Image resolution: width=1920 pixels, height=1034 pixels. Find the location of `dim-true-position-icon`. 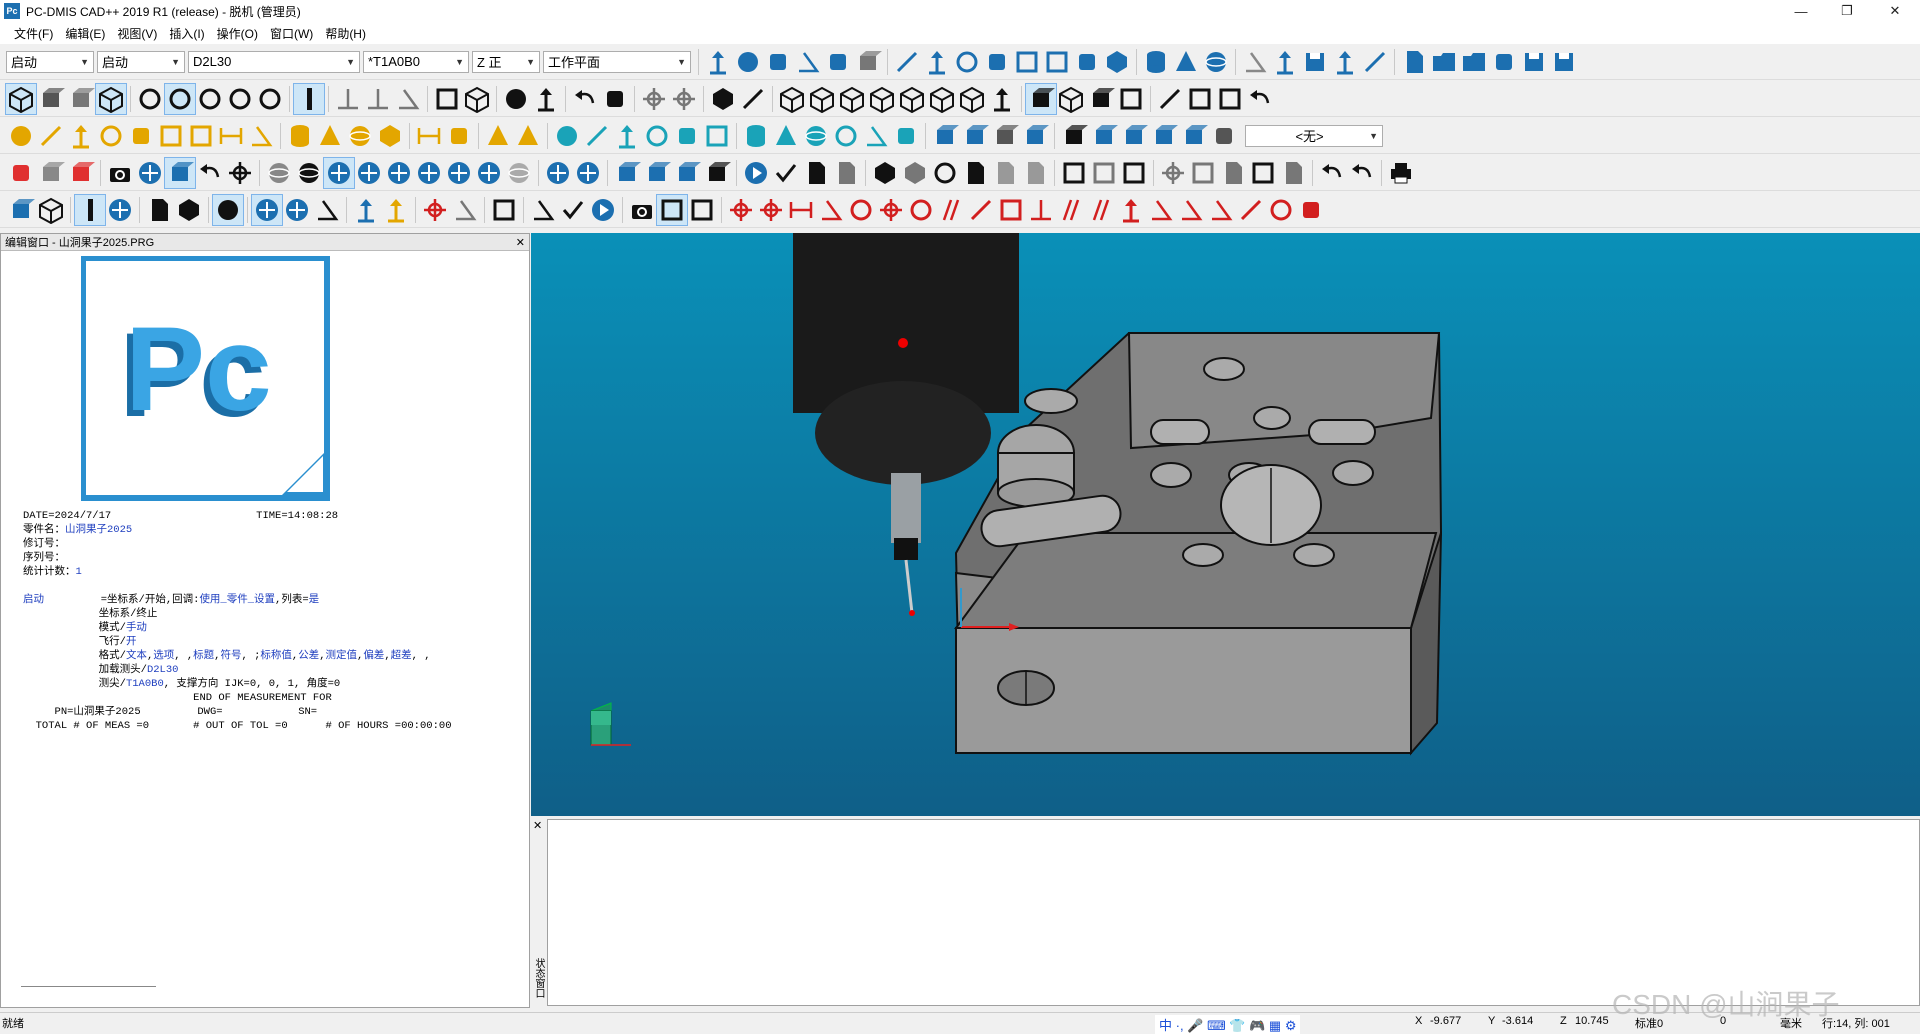

dim-true-position-icon is located at coordinates (771, 210).